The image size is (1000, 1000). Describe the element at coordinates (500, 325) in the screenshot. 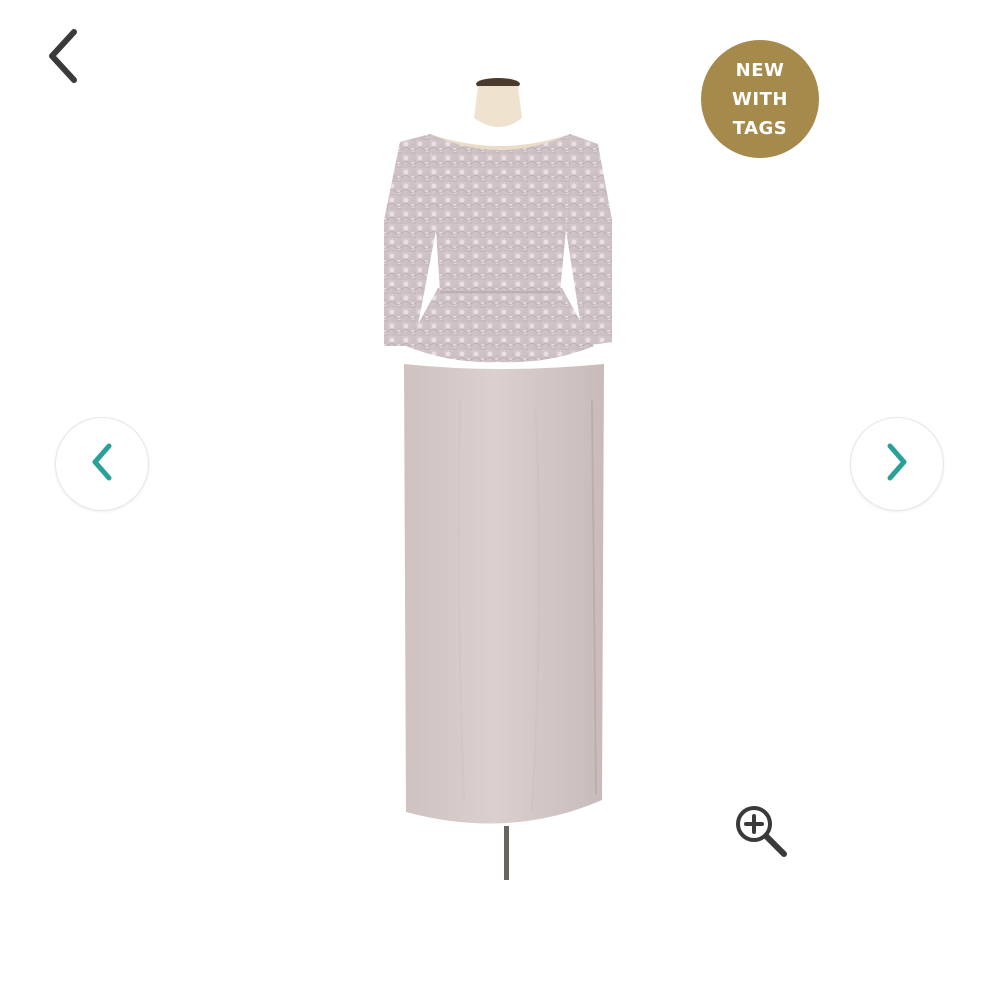

I see `peplum` at that location.